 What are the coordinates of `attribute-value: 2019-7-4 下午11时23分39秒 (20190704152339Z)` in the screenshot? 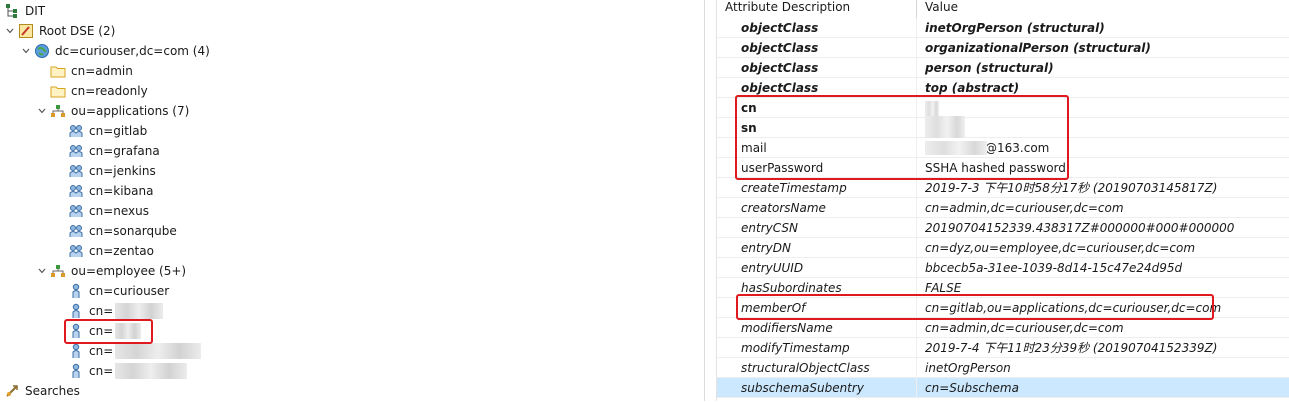 It's located at (1071, 347).